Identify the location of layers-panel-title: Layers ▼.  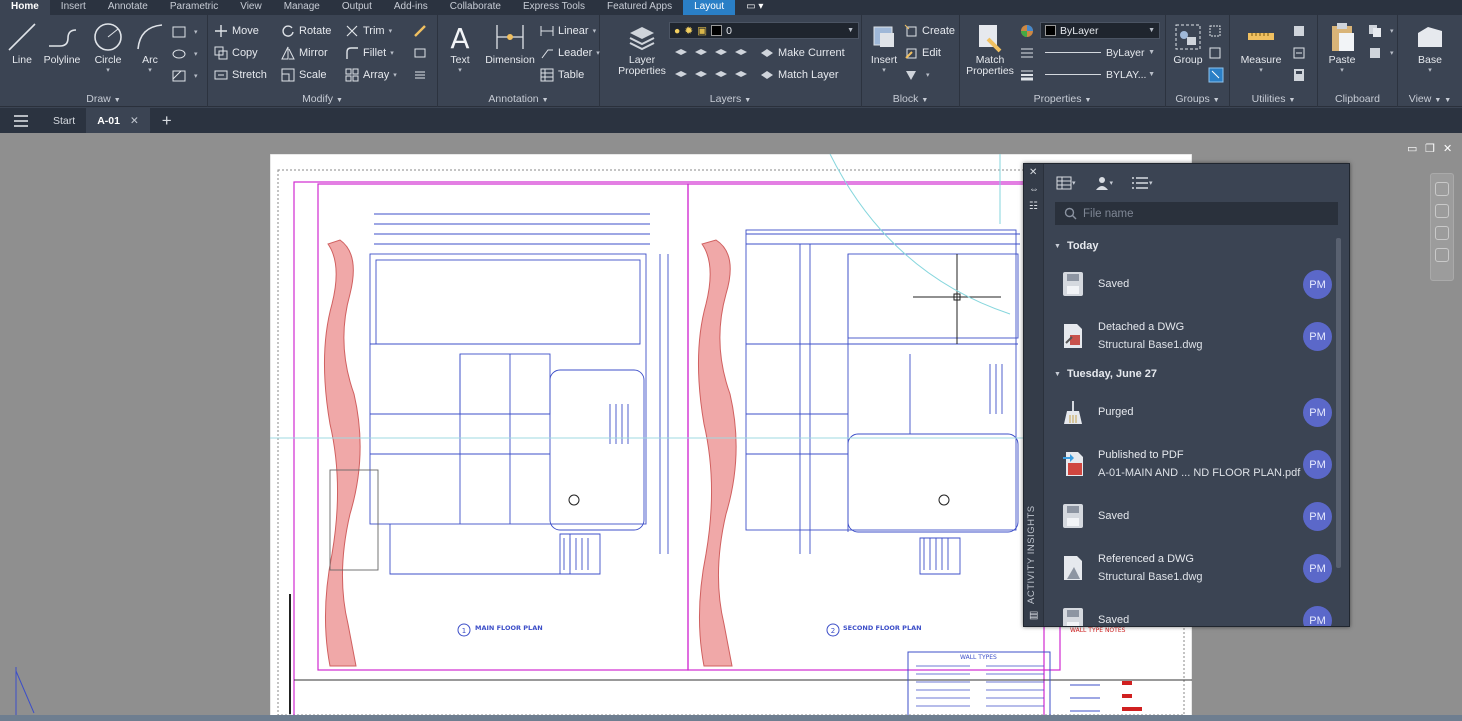
(730, 99).